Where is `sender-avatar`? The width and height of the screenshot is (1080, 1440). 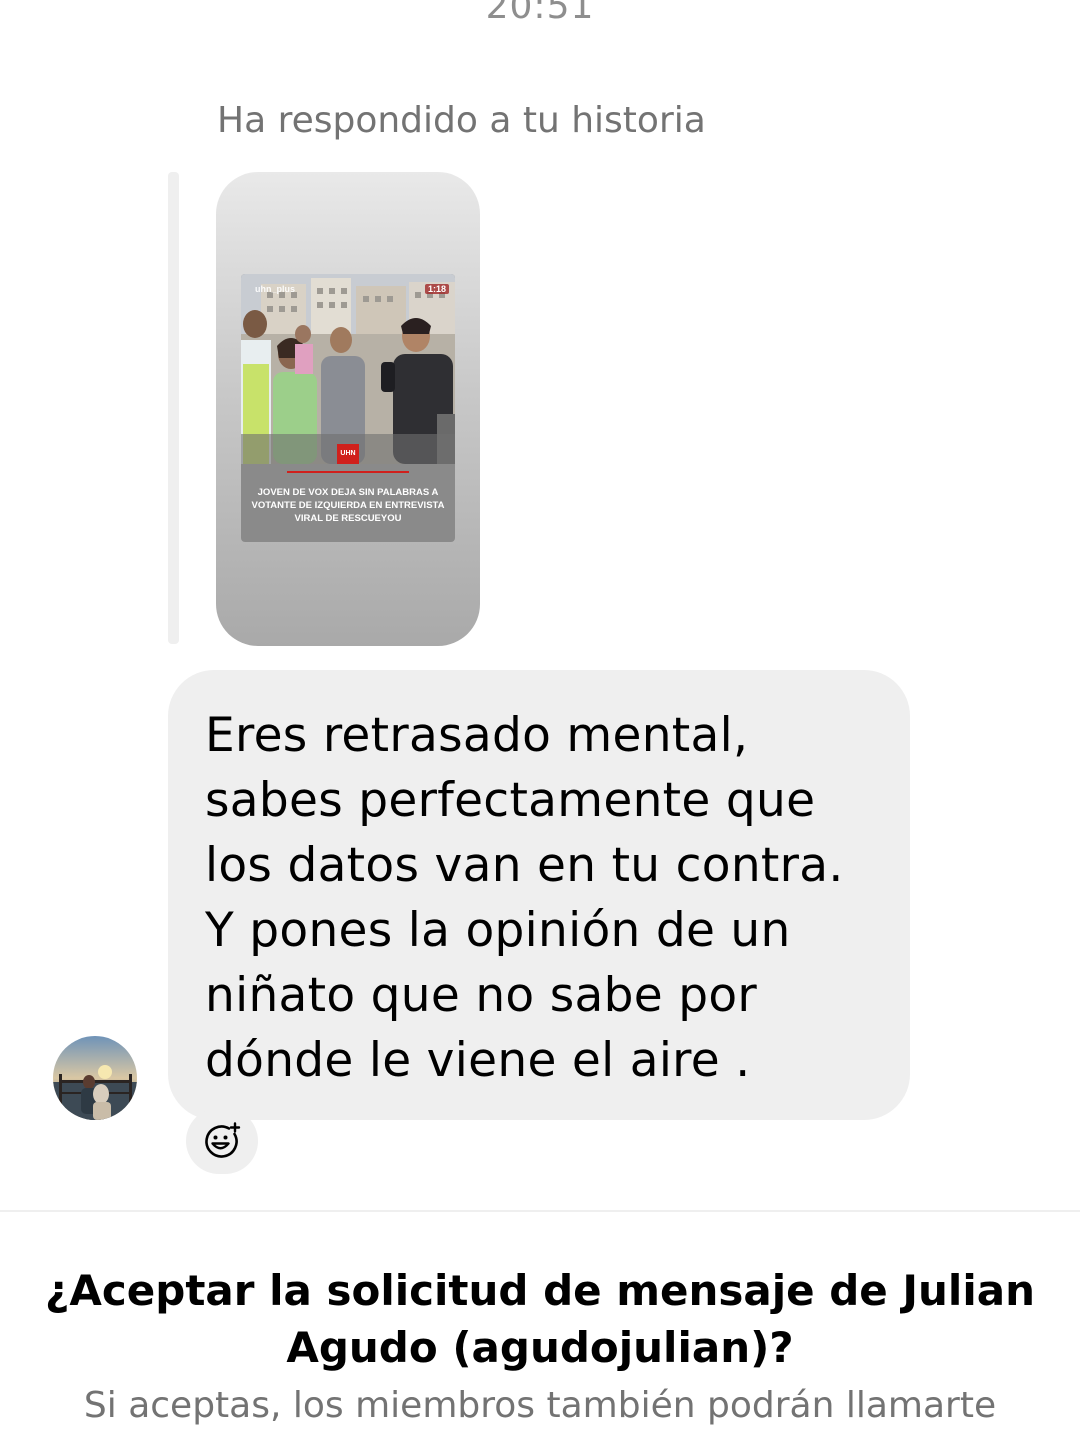 sender-avatar is located at coordinates (95, 1078).